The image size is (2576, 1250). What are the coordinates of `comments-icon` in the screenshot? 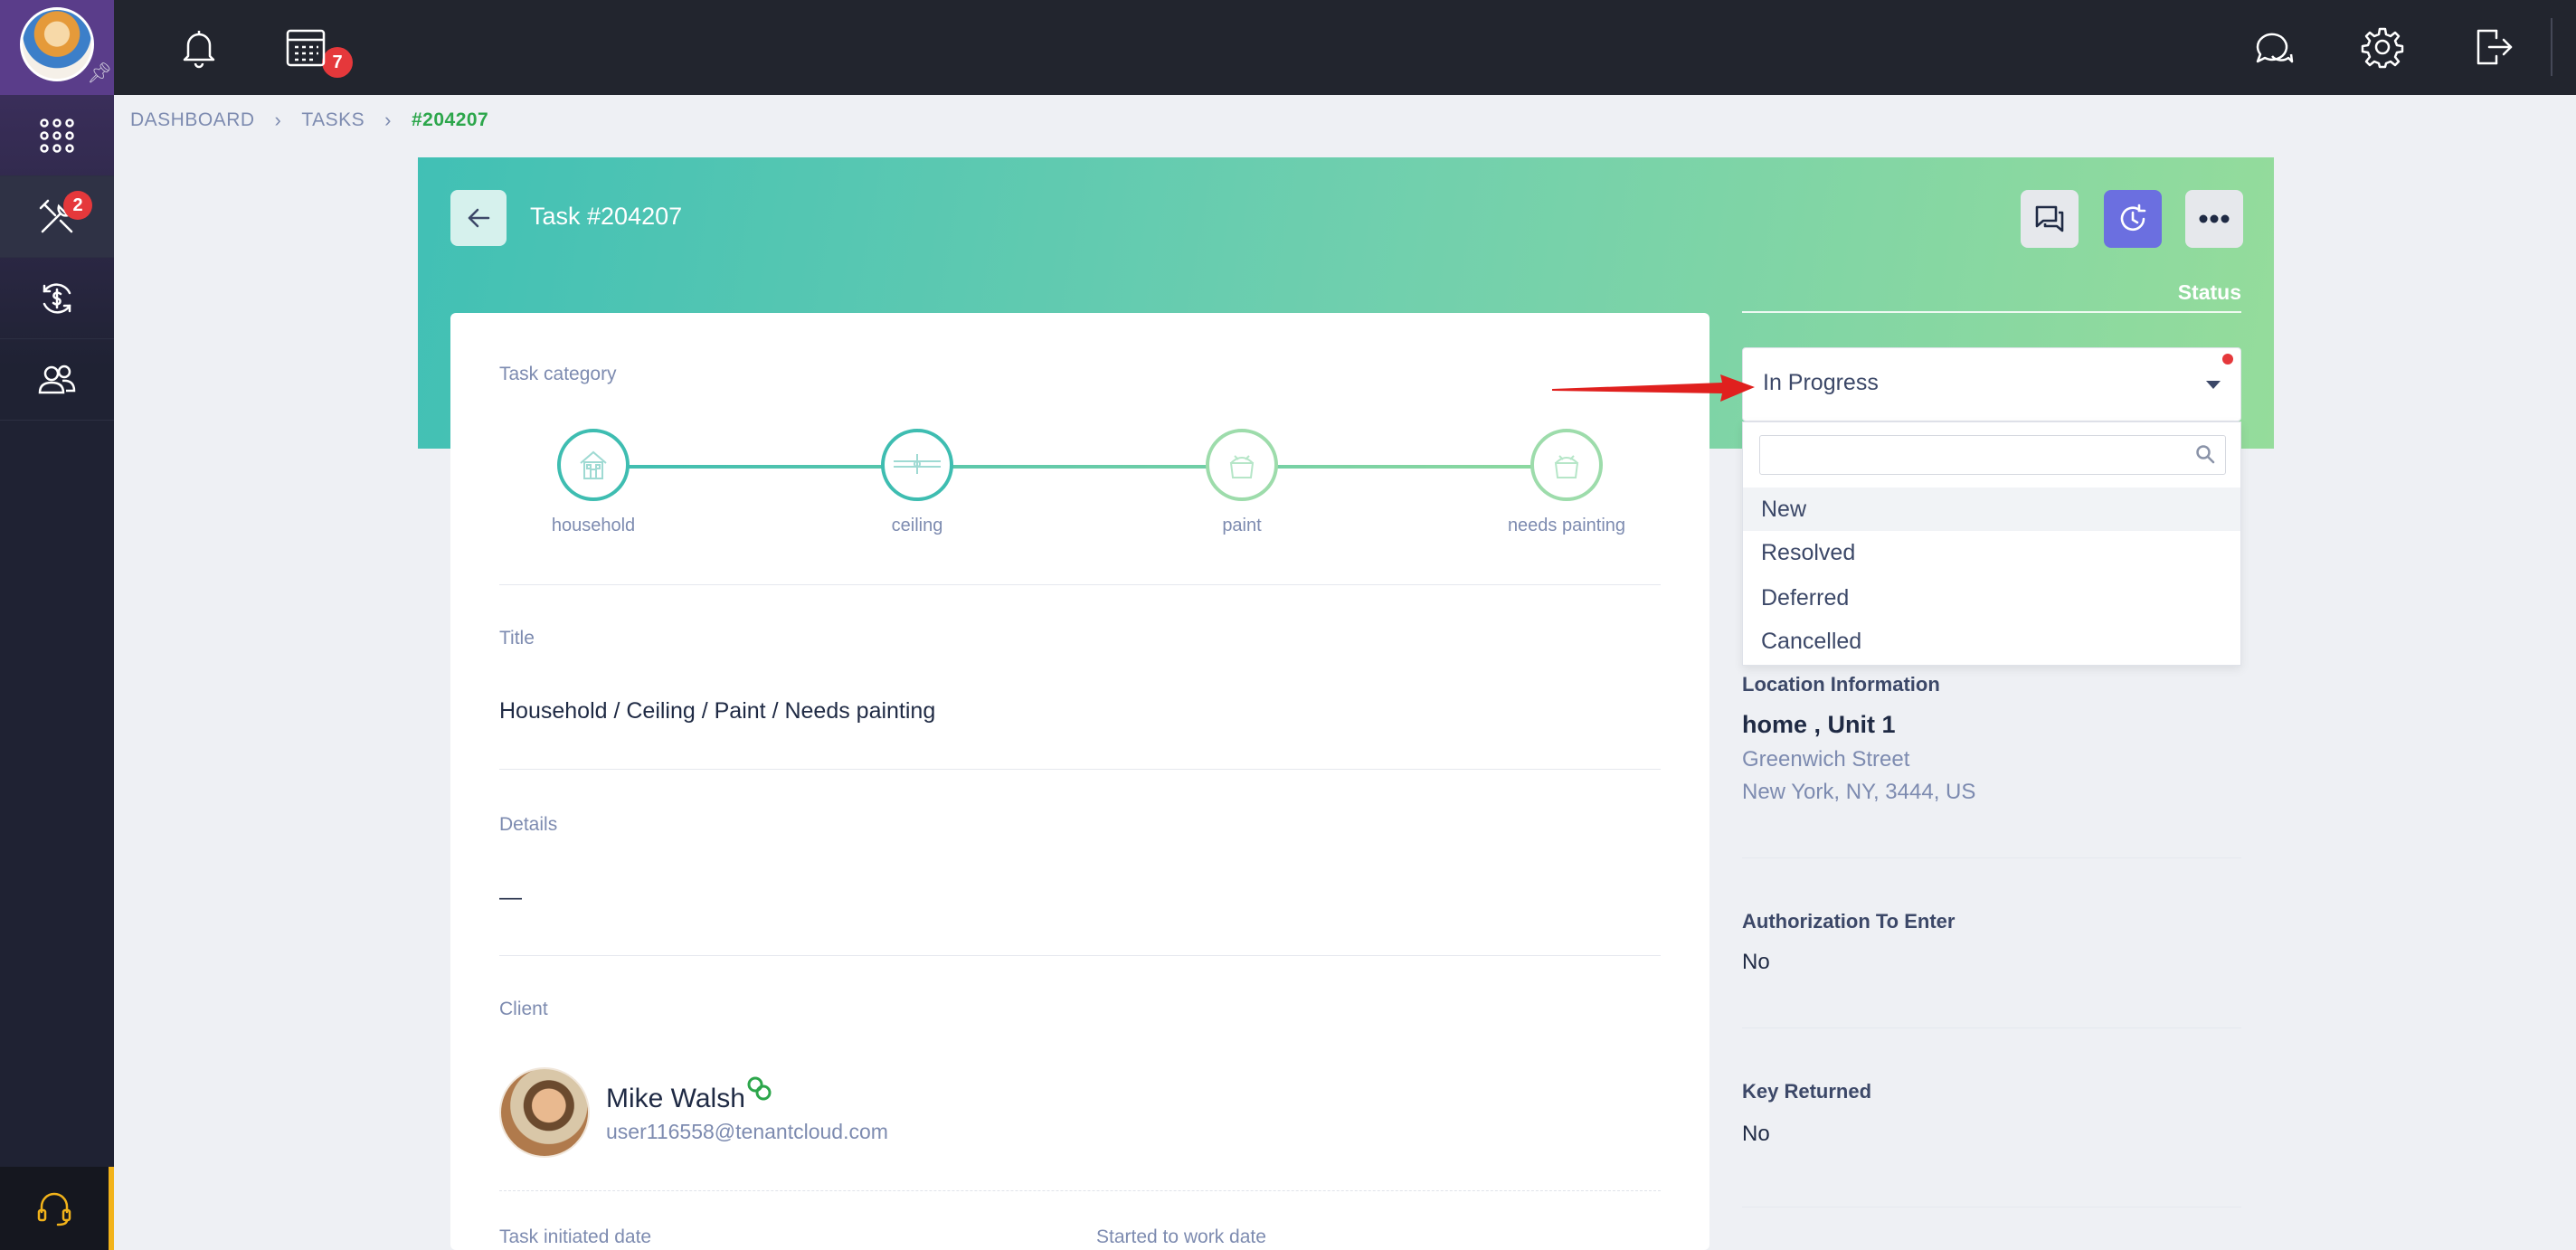 It's located at (2050, 218).